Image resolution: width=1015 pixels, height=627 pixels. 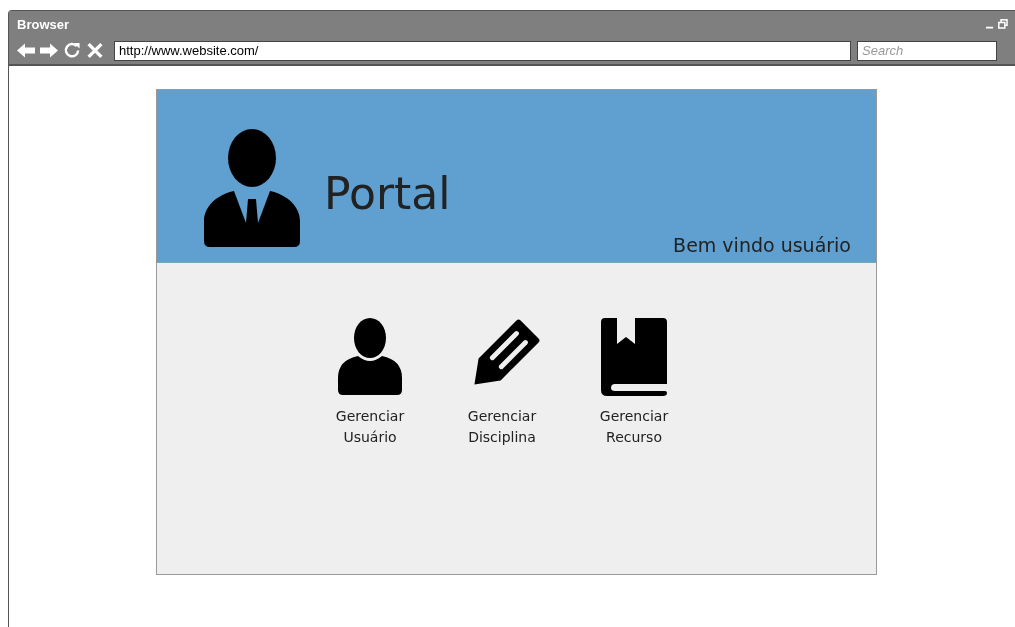 What do you see at coordinates (370, 427) in the screenshot?
I see `menu-link: Gerenciar Usuário` at bounding box center [370, 427].